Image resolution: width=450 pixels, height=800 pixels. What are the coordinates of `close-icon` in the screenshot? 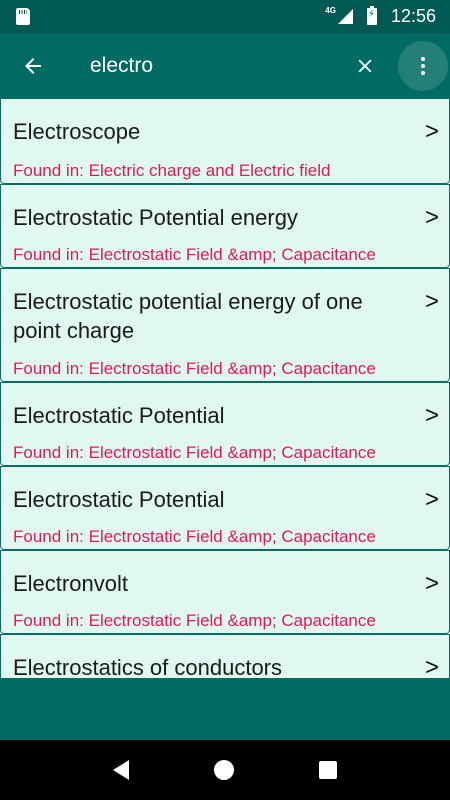 It's located at (365, 65).